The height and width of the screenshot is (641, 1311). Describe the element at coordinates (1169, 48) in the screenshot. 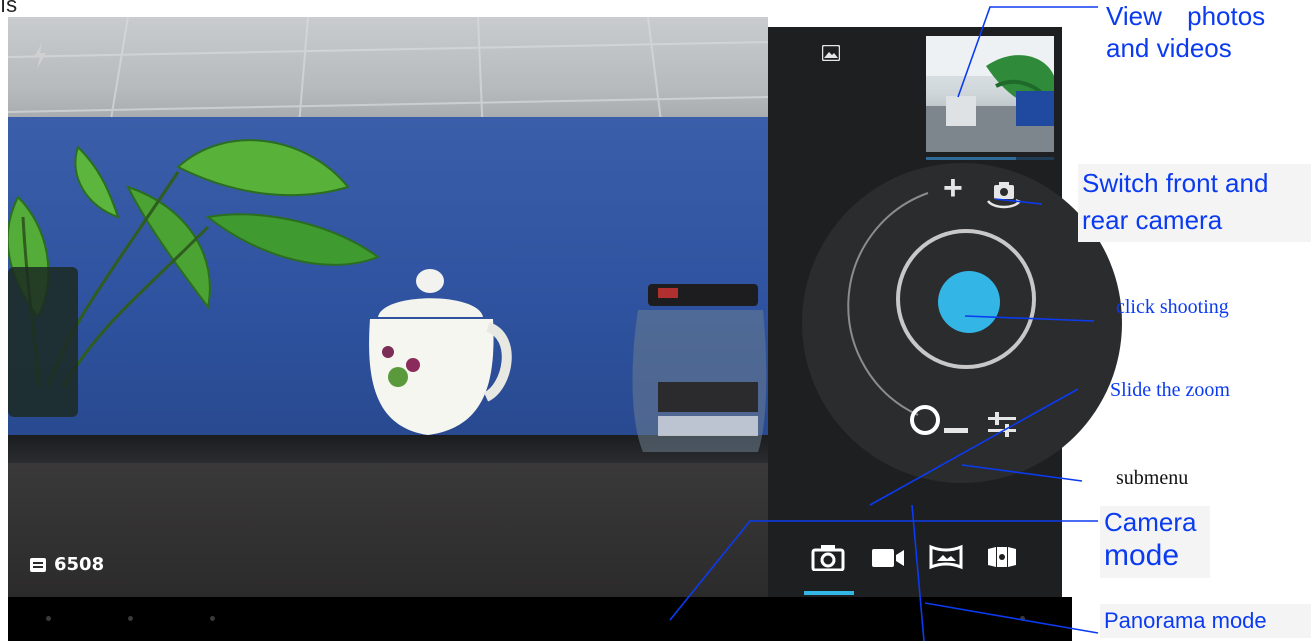

I see `annotation-view-photos-line2: and videos` at that location.